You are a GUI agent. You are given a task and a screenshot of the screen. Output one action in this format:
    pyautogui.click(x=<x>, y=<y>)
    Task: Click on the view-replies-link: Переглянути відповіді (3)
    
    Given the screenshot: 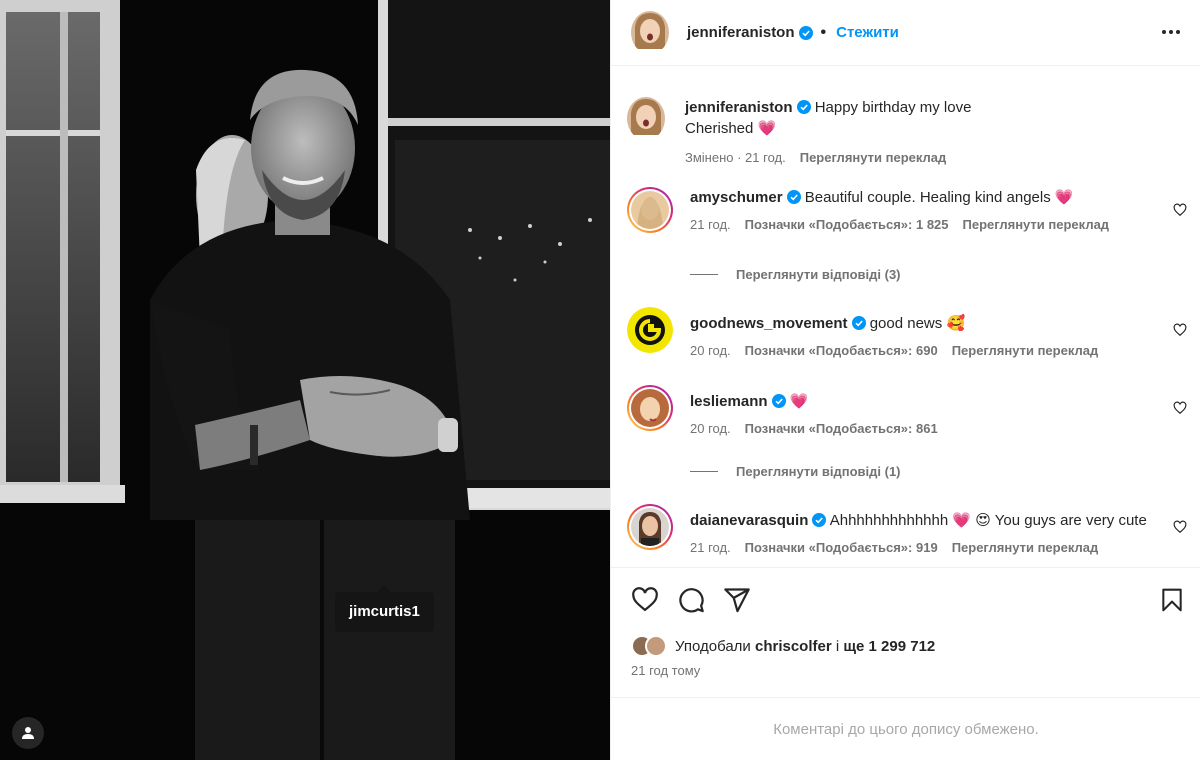 What is the action you would take?
    pyautogui.click(x=795, y=274)
    